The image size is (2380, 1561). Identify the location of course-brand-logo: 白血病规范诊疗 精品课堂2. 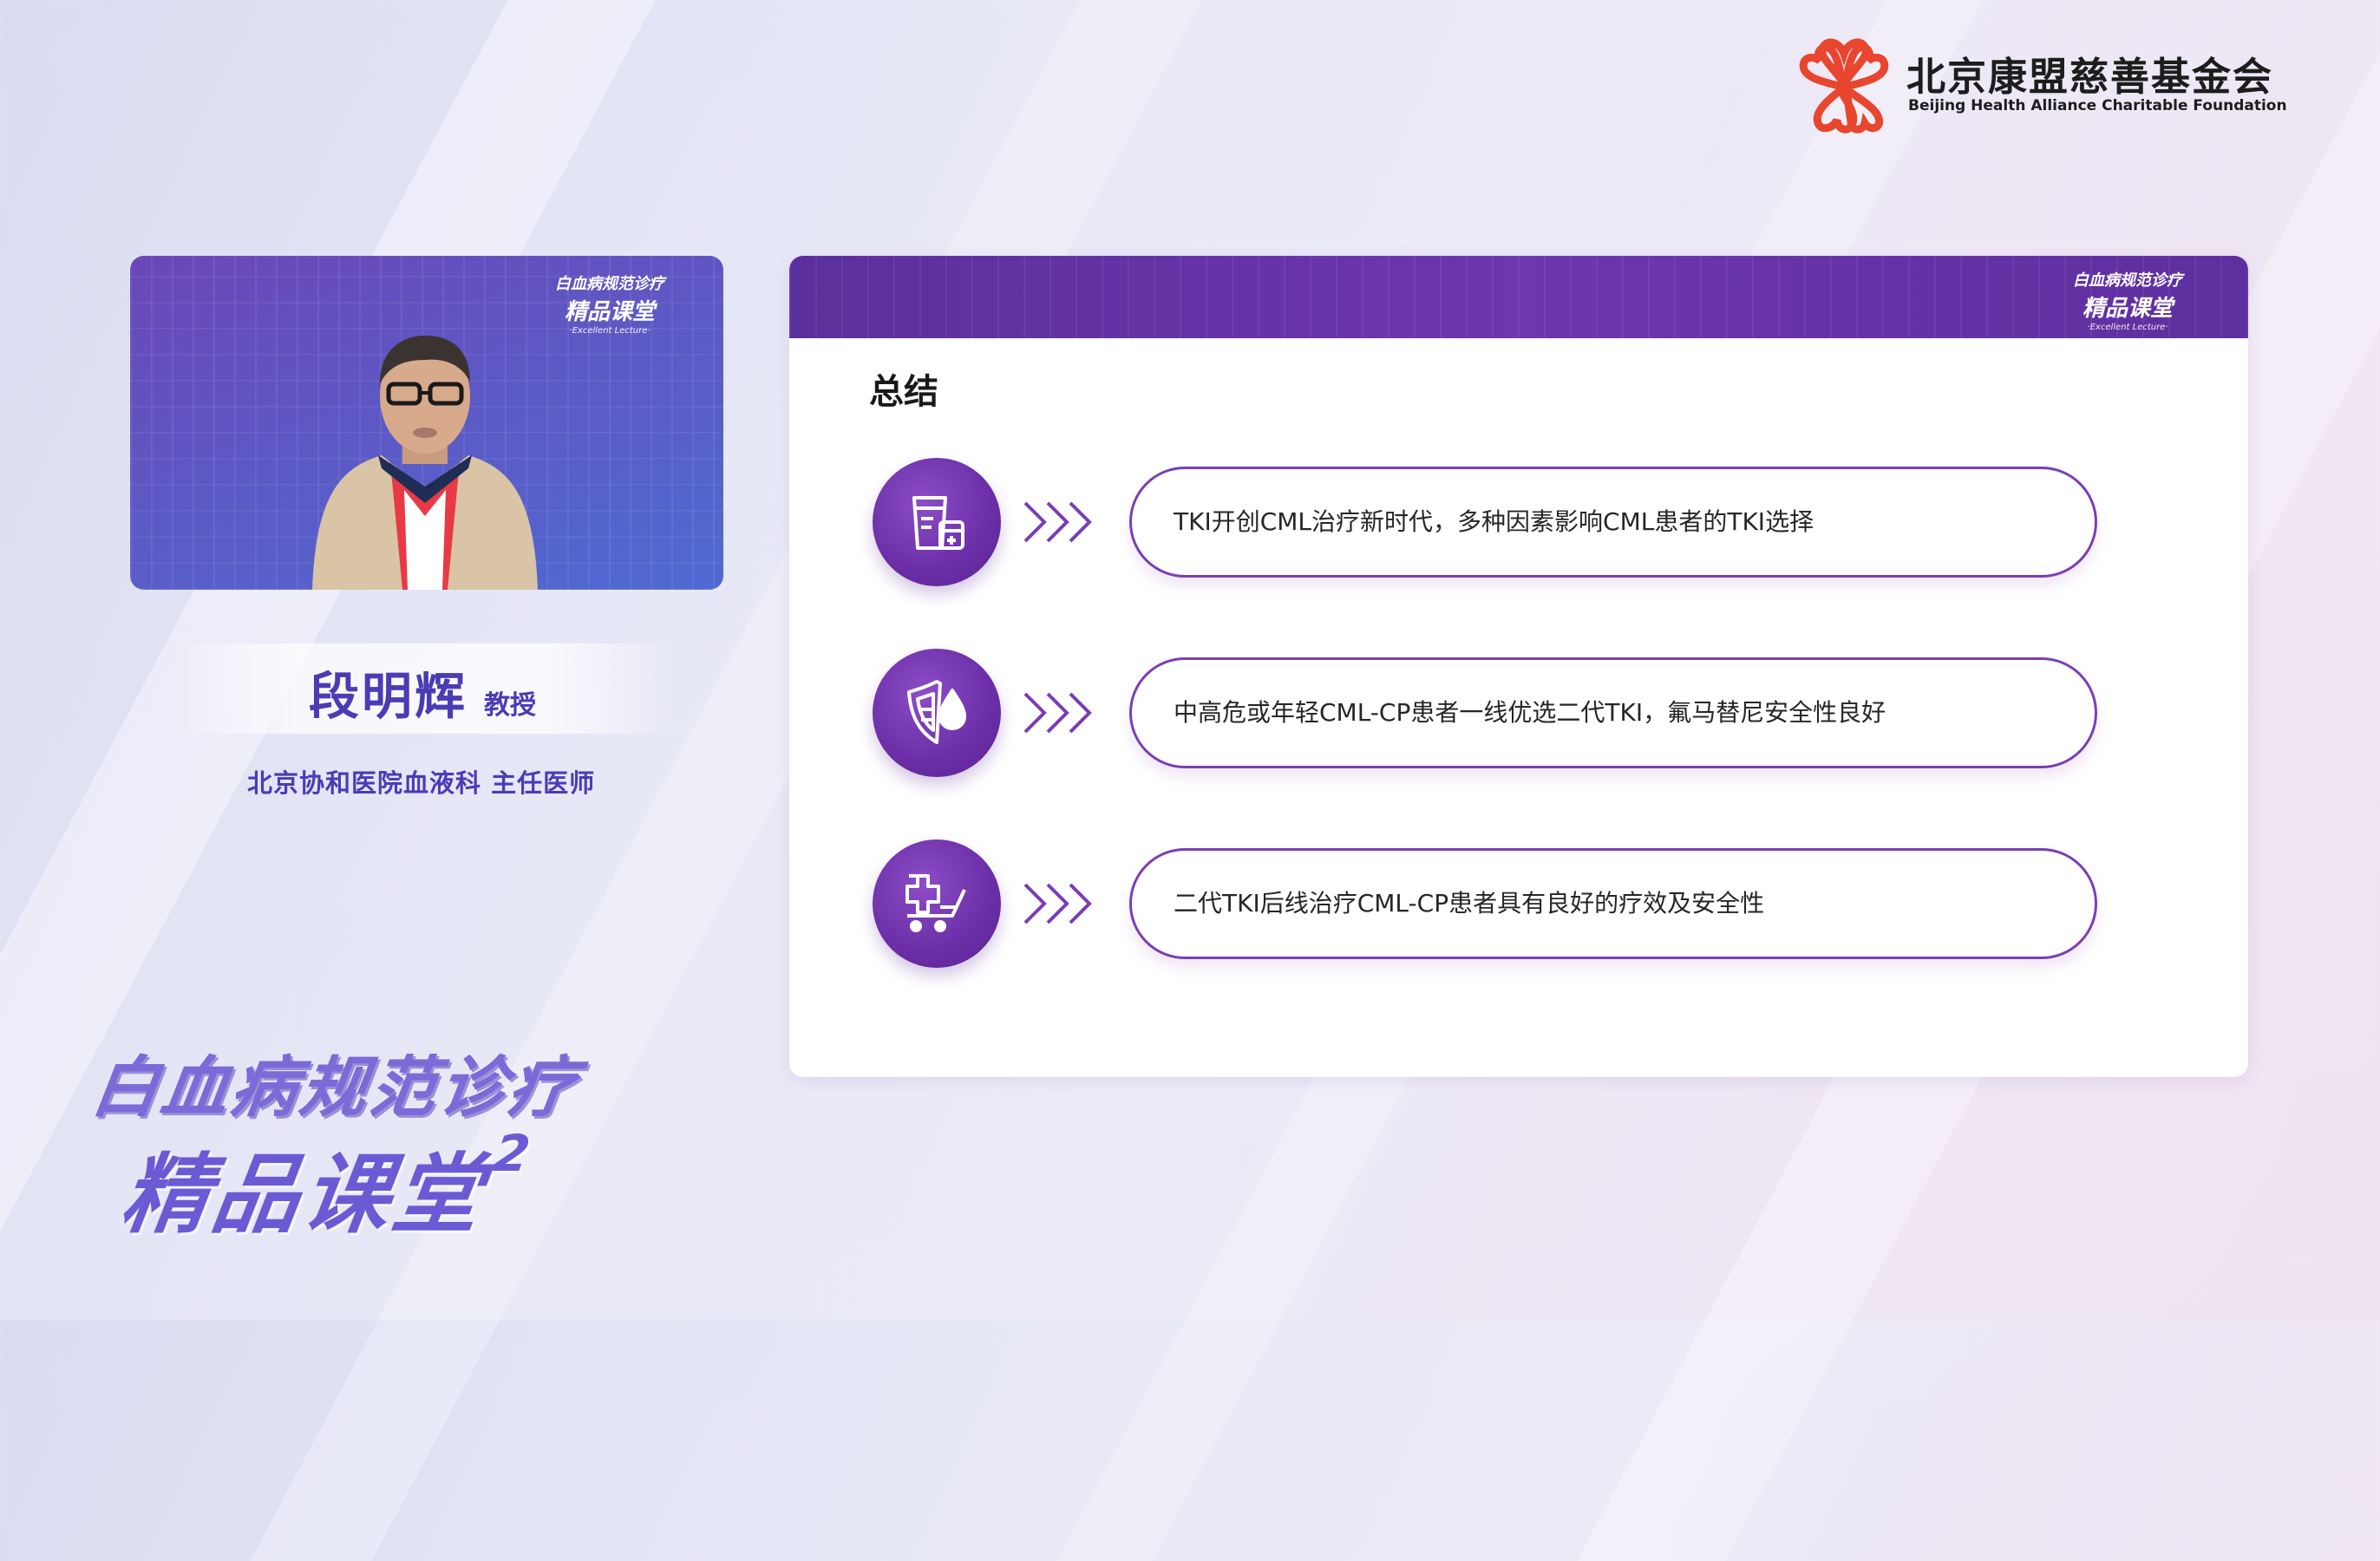
(328, 1142).